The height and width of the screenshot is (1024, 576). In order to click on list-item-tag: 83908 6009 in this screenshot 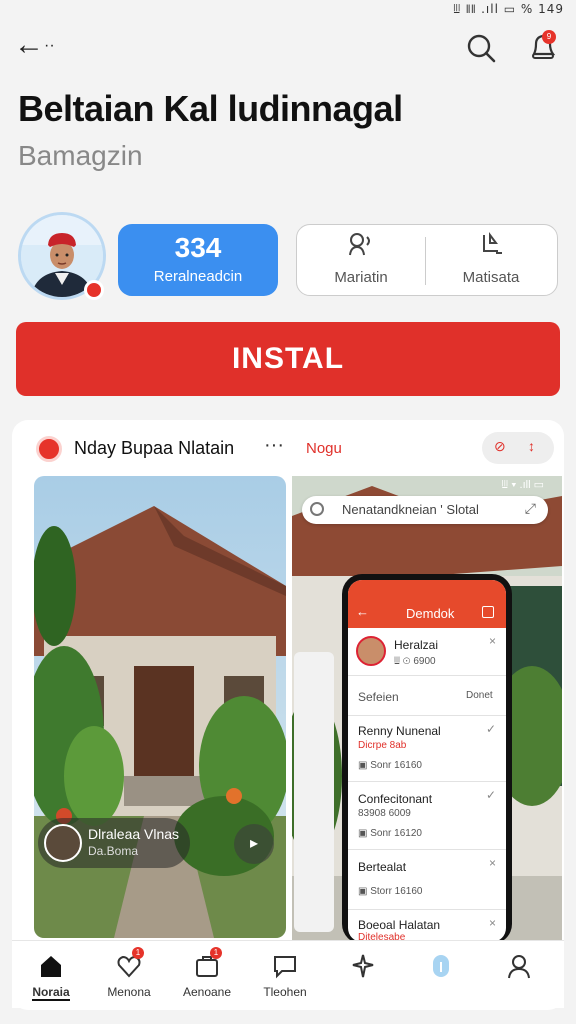, I will do `click(384, 813)`.